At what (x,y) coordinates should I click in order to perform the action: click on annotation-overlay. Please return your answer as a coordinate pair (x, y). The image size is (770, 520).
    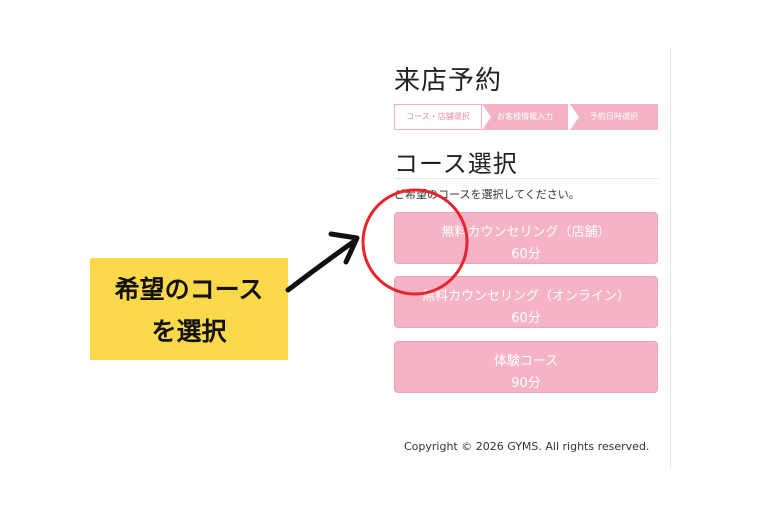
    Looking at the image, I should click on (377, 242).